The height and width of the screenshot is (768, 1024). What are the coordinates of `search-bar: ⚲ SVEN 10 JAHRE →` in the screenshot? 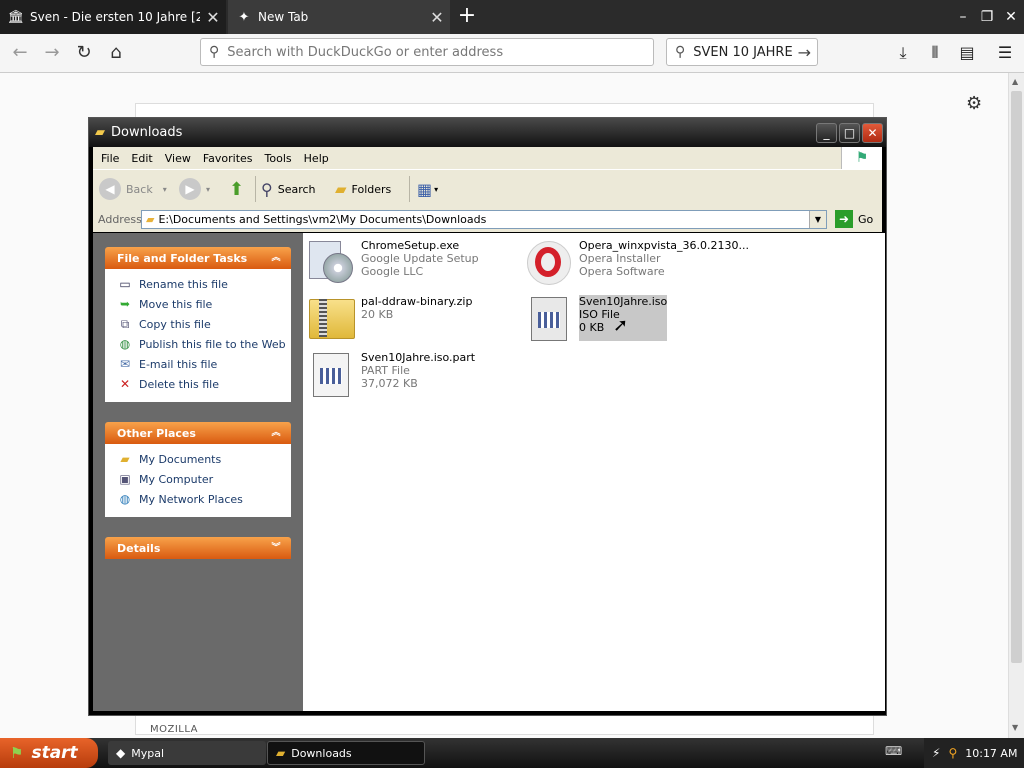 It's located at (742, 52).